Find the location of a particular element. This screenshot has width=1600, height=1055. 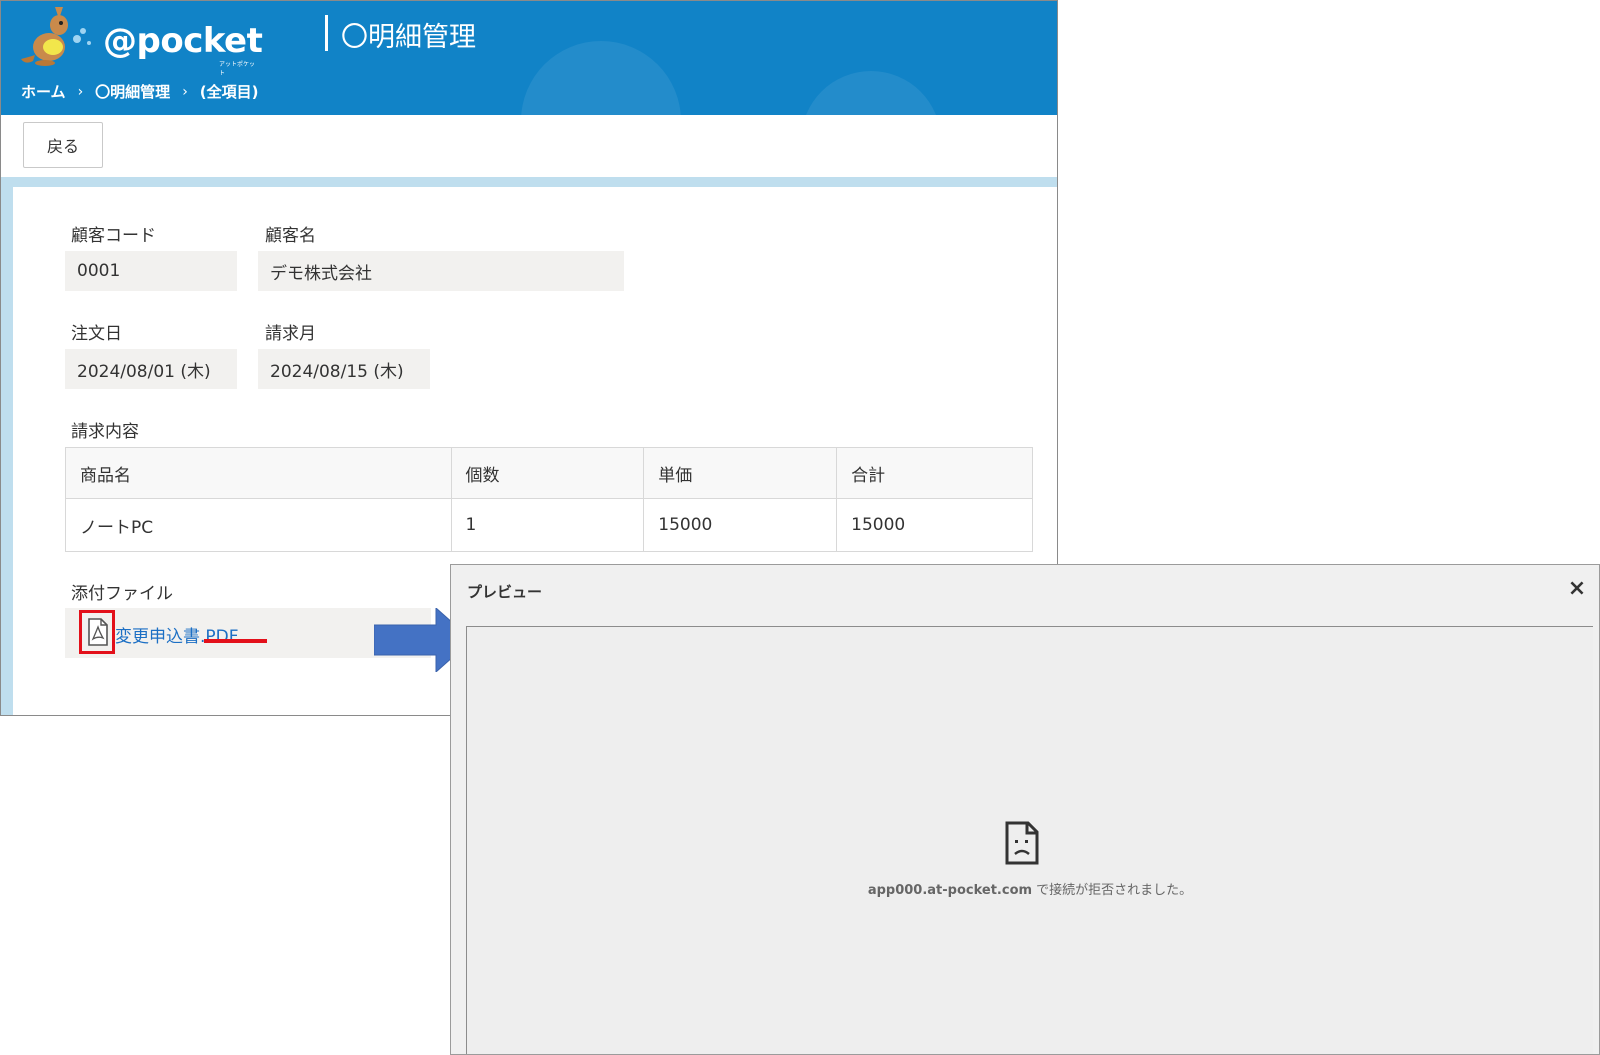

page-title: 〇明細管理 is located at coordinates (408, 37).